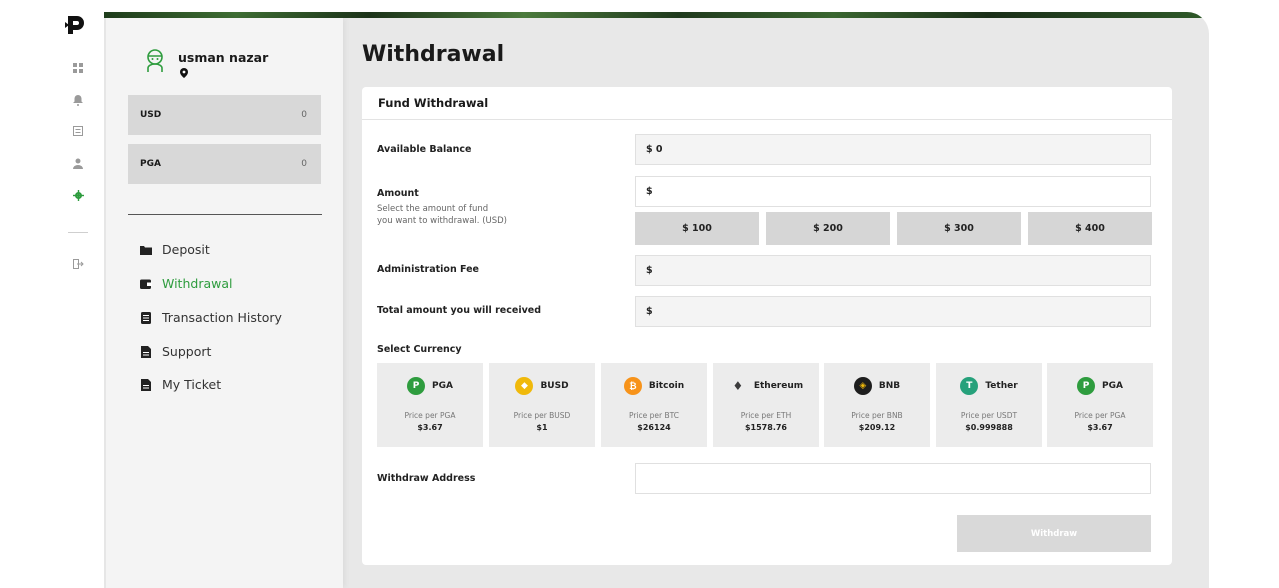 This screenshot has width=1279, height=588. I want to click on tether-icon: T, so click(969, 386).